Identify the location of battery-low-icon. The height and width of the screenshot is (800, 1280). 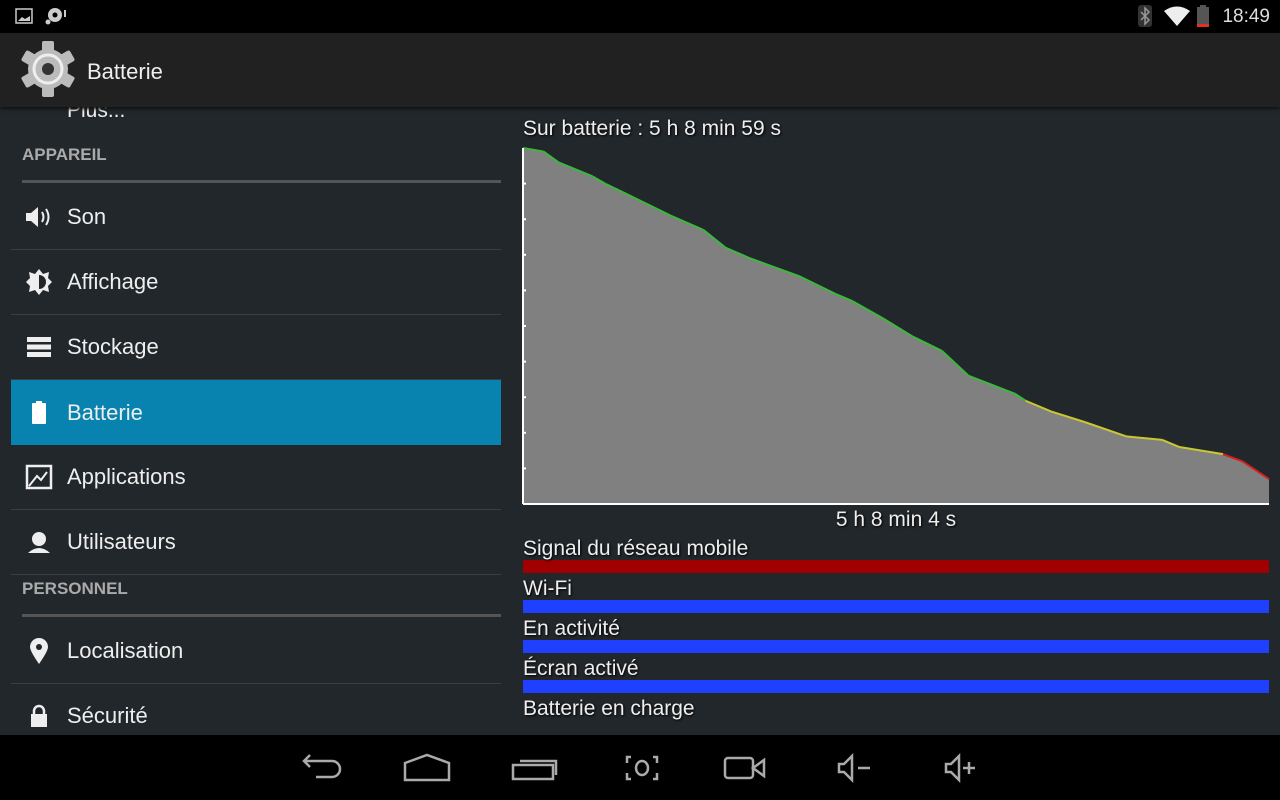
(1203, 16).